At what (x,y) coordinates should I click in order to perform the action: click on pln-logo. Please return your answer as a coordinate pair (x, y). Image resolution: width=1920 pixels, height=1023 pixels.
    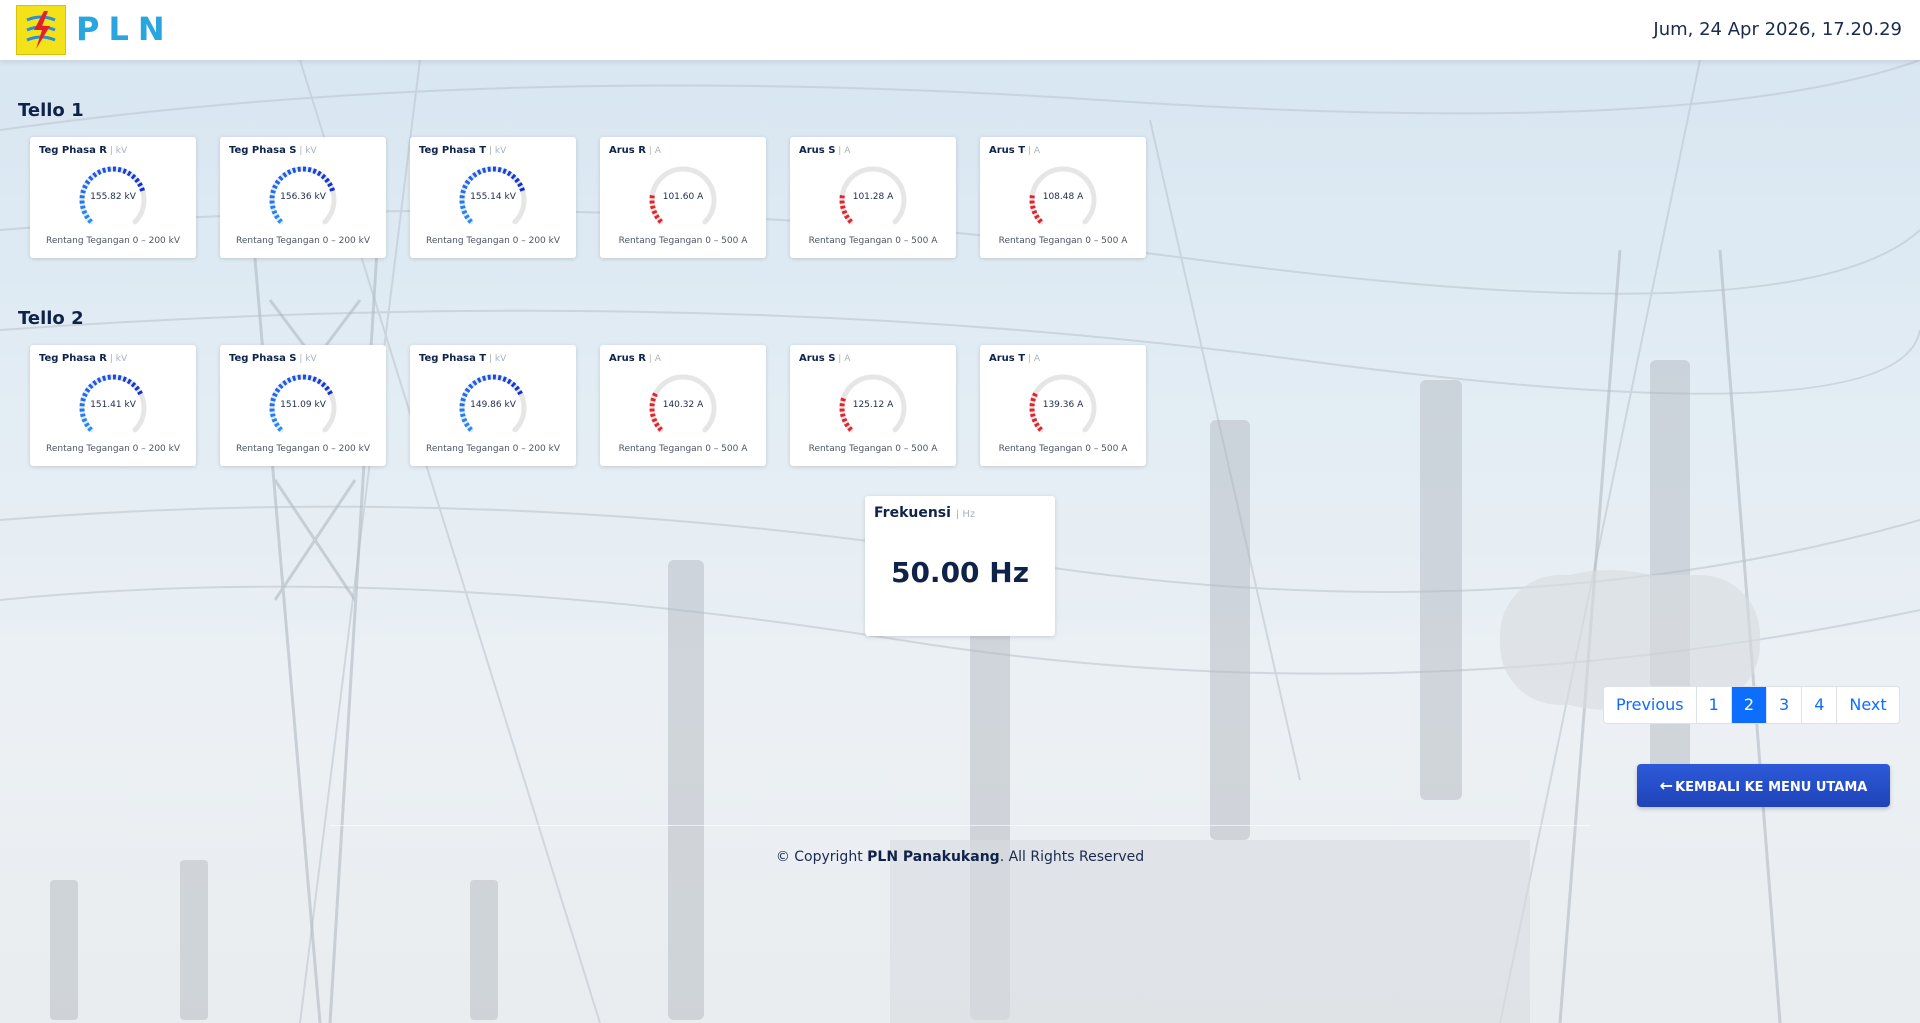
    Looking at the image, I should click on (41, 30).